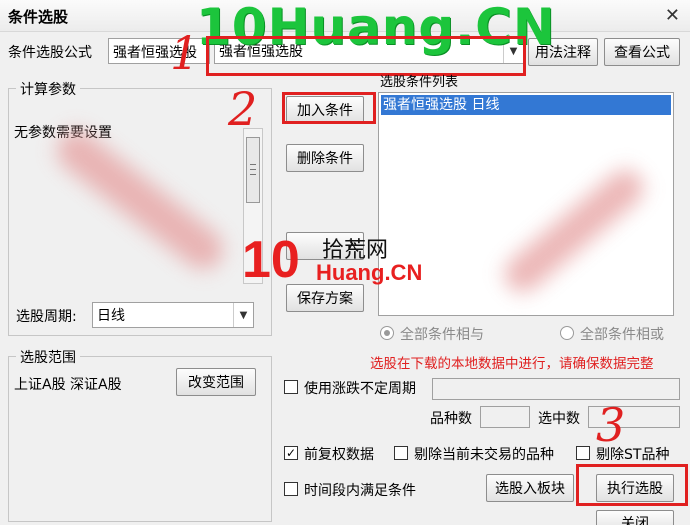 This screenshot has height=525, width=690. What do you see at coordinates (512, 364) in the screenshot?
I see `data-notice: 选股在下载的本地数据中进行，请确保数据完整` at bounding box center [512, 364].